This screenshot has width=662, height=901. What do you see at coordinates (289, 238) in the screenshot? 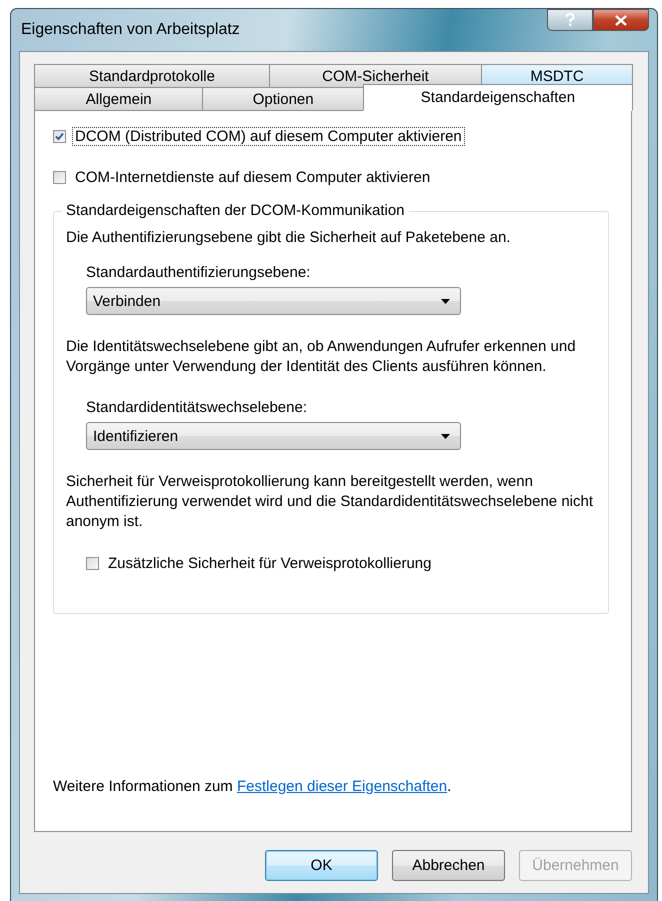
I see `description-text: Die Authentifizierungsebene gibt die Sicherheit auf Paketebene an.` at bounding box center [289, 238].